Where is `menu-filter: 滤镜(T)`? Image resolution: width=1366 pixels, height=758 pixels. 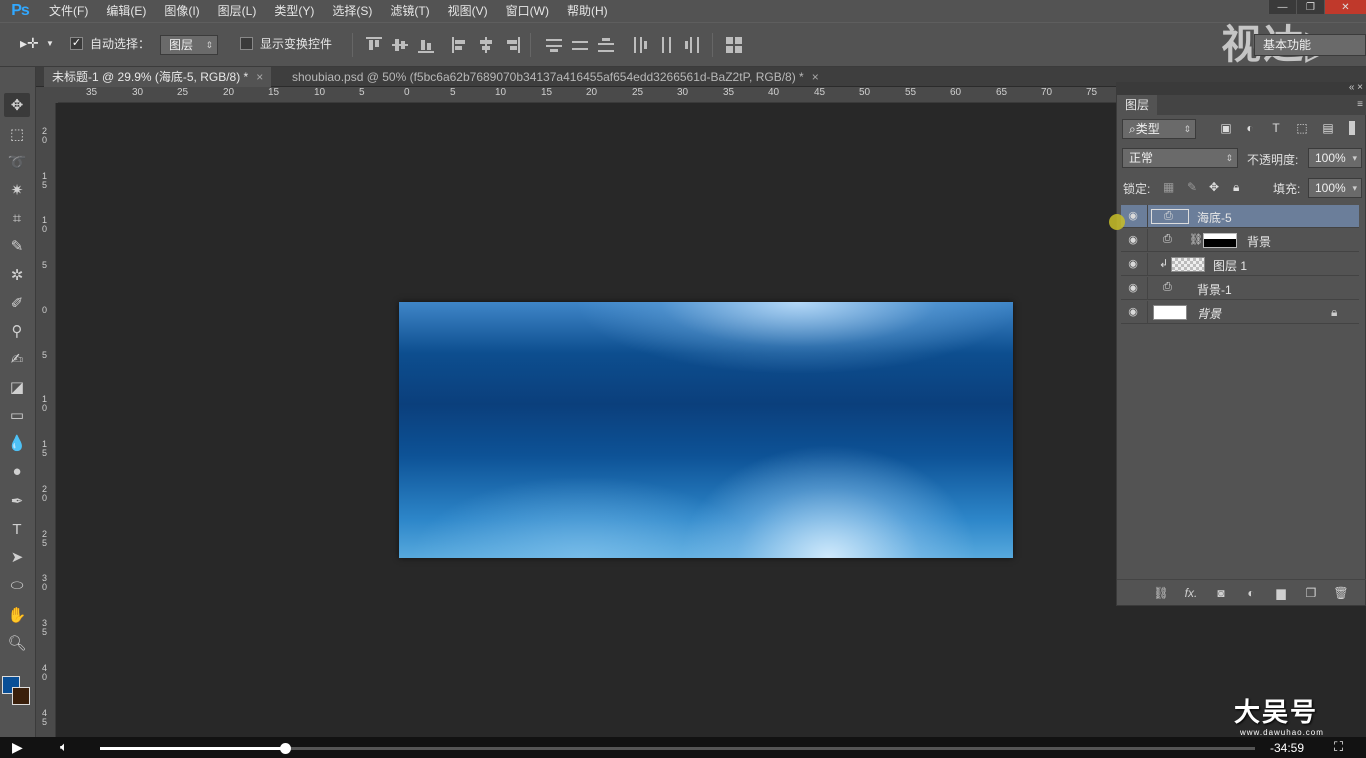
menu-filter: 滤镜(T) is located at coordinates (409, 11).